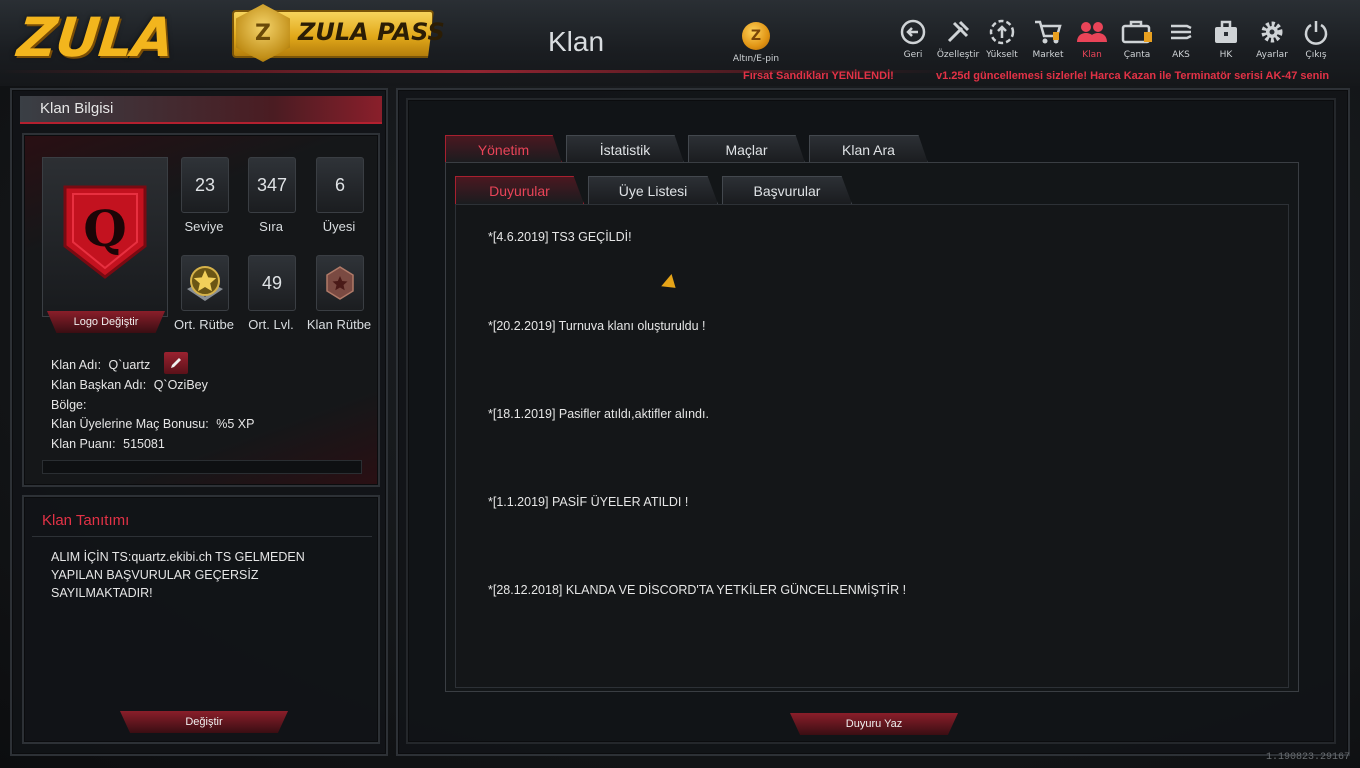 The image size is (1360, 768). I want to click on bolge-label: Bölge:, so click(69, 405).